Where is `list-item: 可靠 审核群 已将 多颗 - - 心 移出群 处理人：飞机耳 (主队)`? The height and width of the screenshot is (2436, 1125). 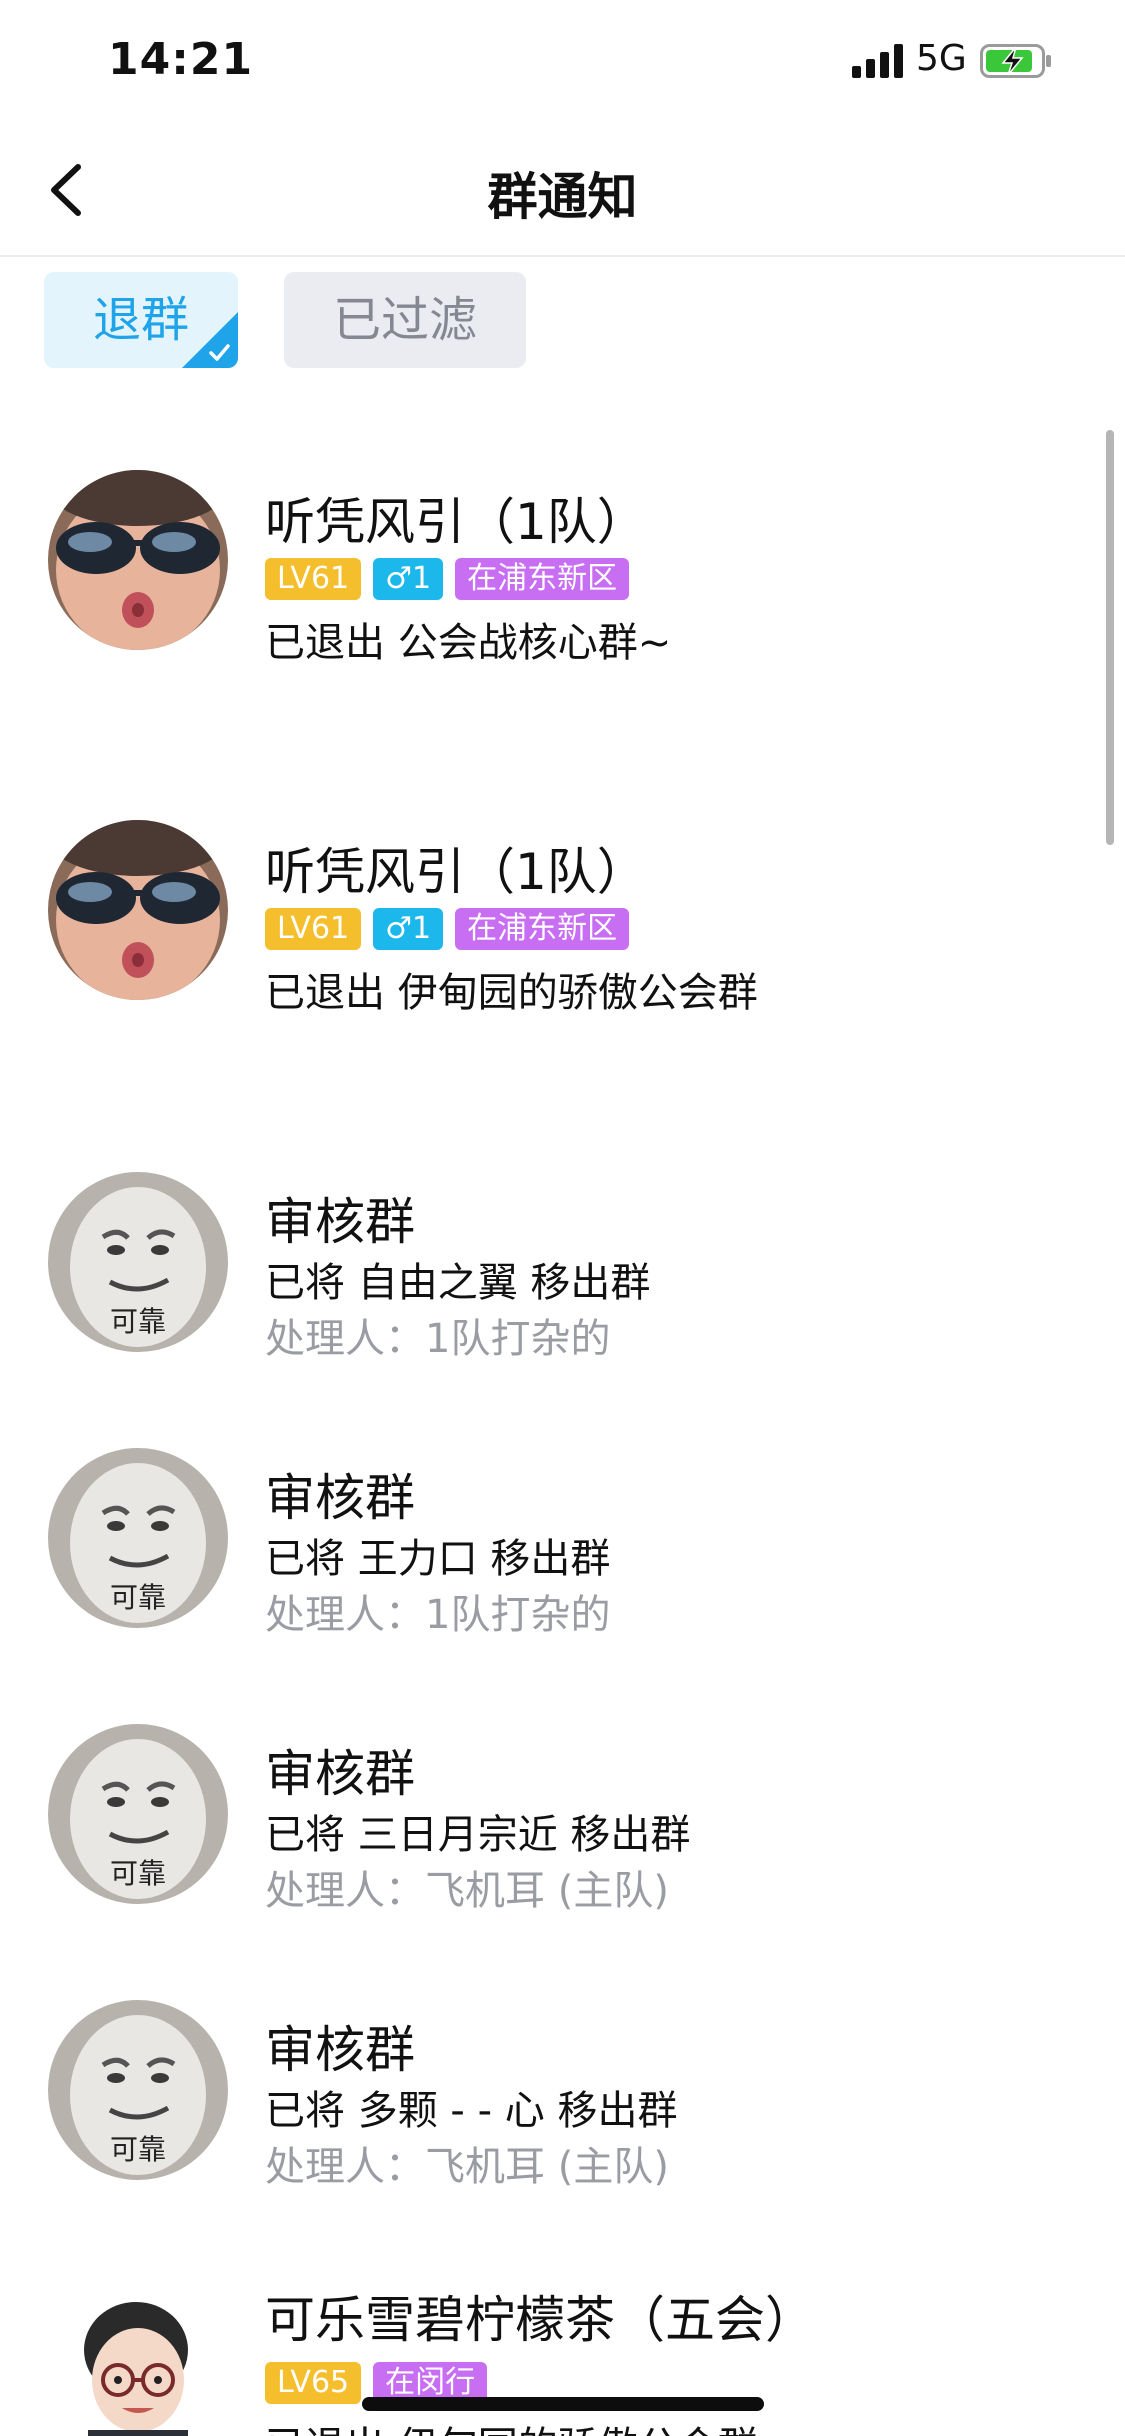 list-item: 可靠 审核群 已将 多颗 - - 心 移出群 处理人：飞机耳 (主队) is located at coordinates (562, 2100).